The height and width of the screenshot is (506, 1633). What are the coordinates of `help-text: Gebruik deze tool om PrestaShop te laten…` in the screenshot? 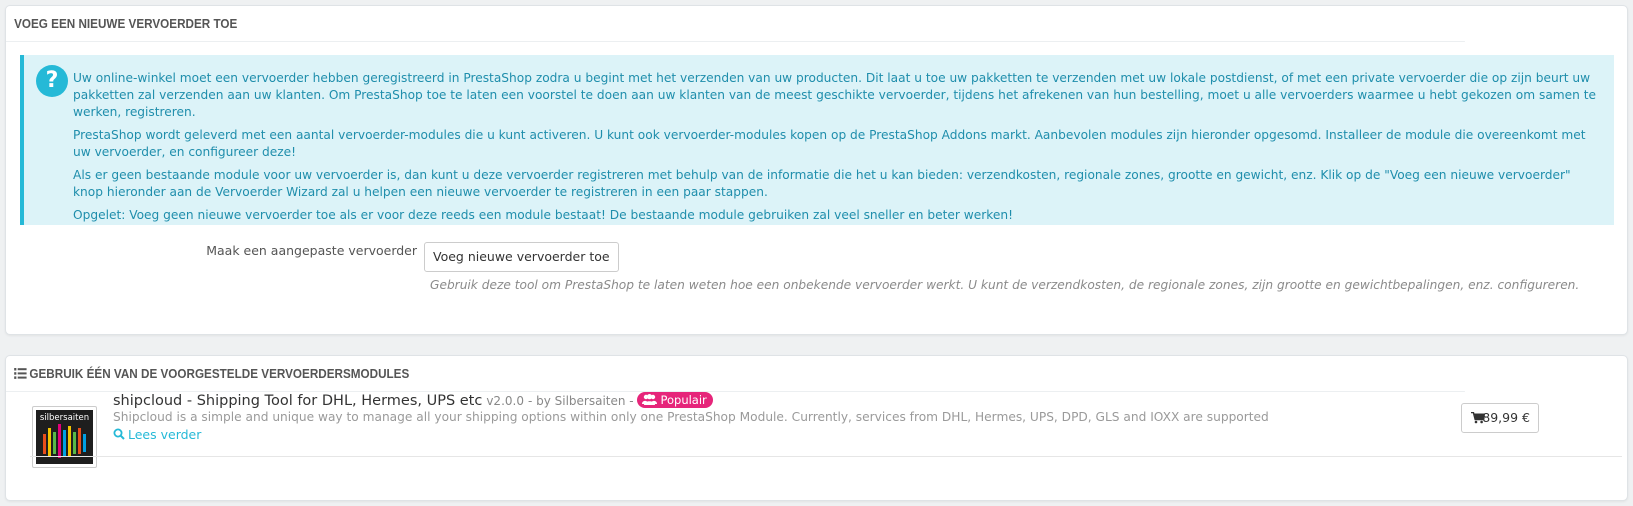 It's located at (1005, 285).